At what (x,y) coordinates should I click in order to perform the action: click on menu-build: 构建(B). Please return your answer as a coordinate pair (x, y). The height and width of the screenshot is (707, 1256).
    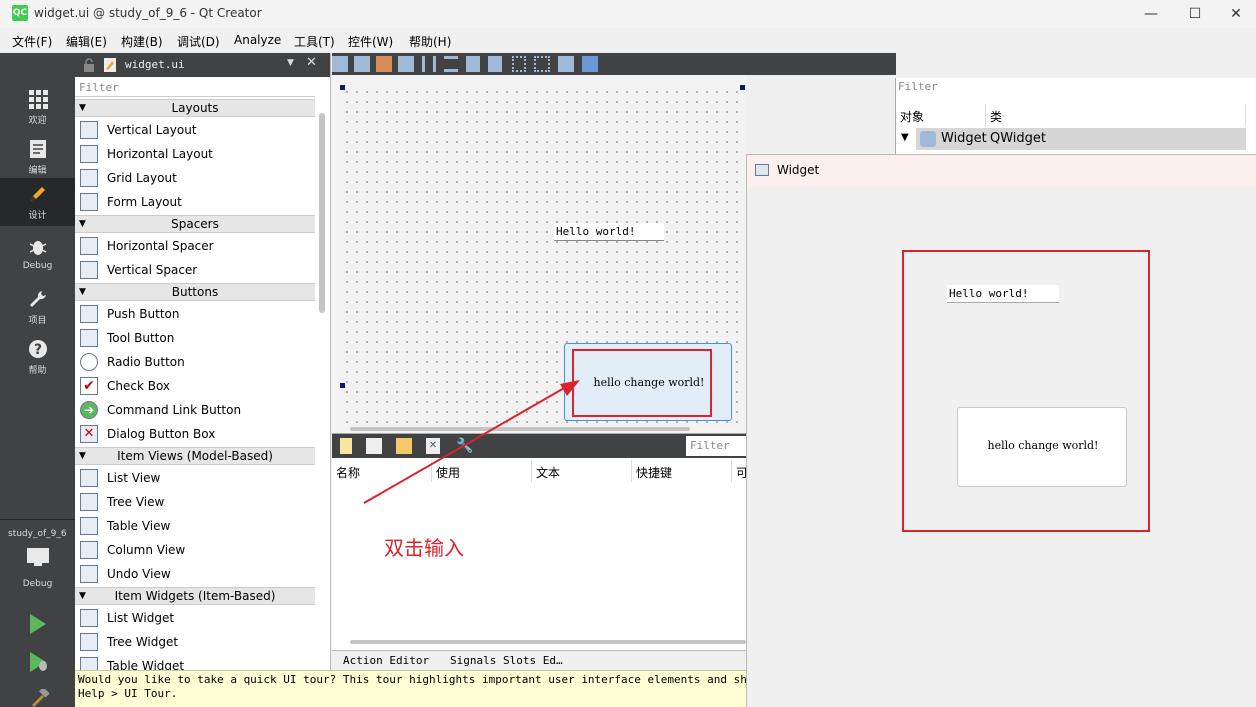
    Looking at the image, I should click on (142, 41).